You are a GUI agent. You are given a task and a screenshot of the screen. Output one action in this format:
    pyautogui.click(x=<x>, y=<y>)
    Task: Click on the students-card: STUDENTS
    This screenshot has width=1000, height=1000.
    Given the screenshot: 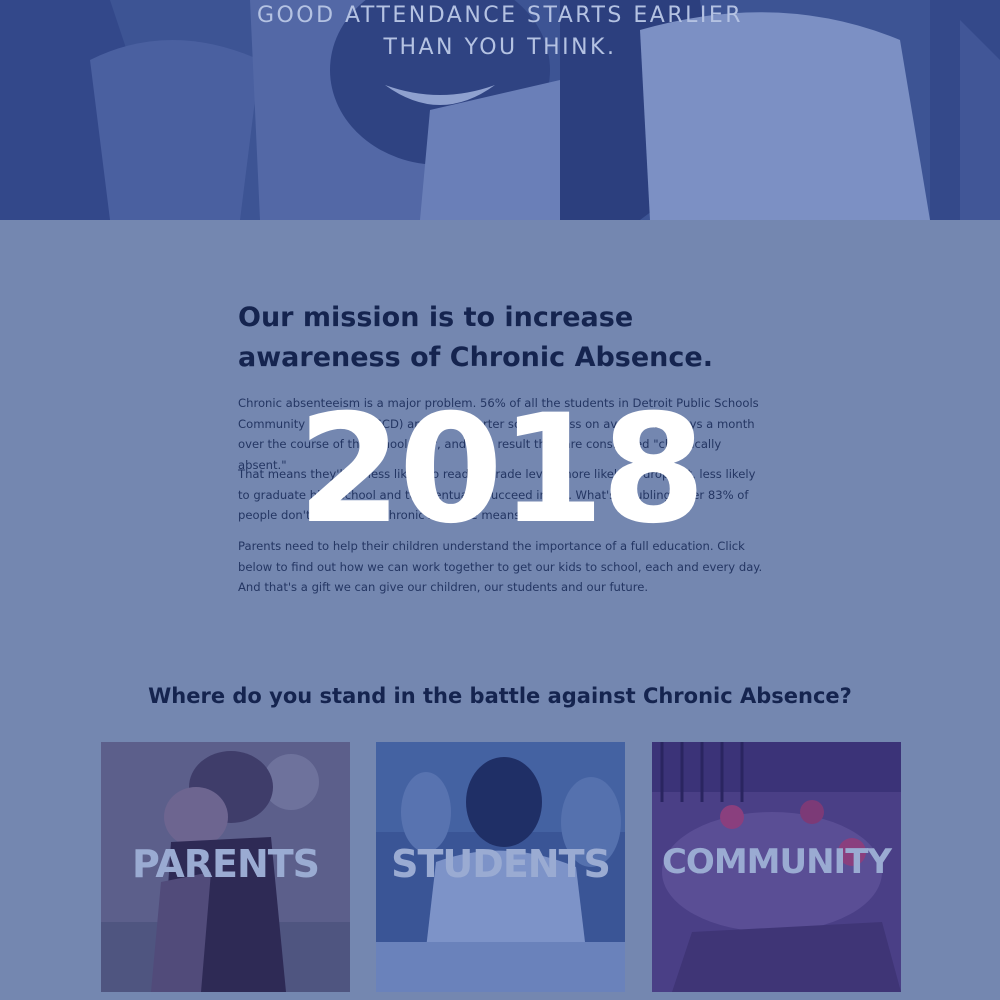 What is the action you would take?
    pyautogui.click(x=500, y=867)
    